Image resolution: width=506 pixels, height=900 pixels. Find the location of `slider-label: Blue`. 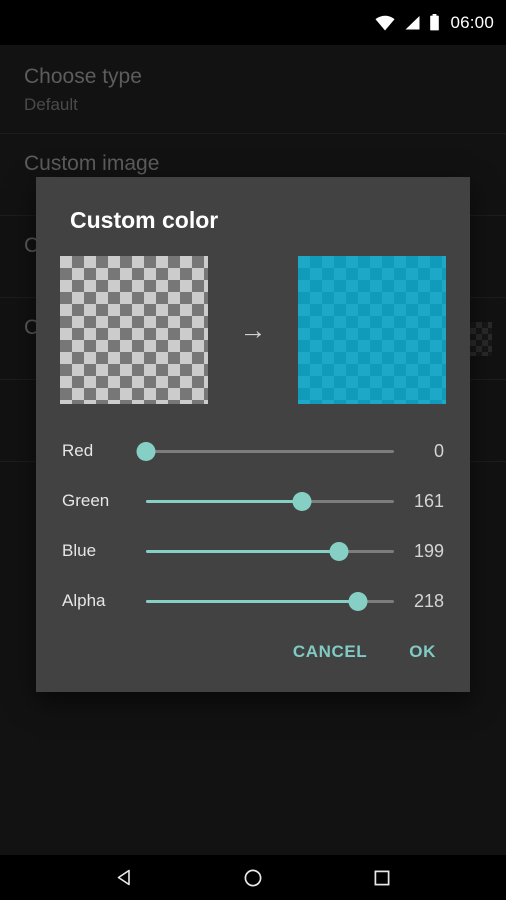

slider-label: Blue is located at coordinates (79, 550).